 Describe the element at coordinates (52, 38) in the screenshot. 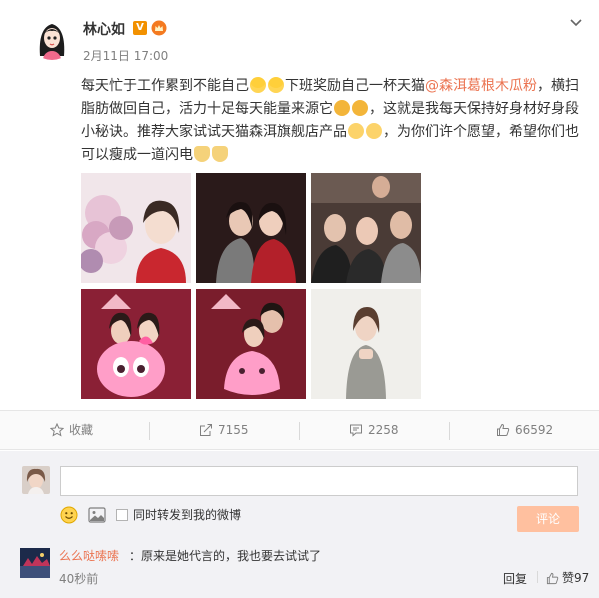

I see `user-avatar` at that location.